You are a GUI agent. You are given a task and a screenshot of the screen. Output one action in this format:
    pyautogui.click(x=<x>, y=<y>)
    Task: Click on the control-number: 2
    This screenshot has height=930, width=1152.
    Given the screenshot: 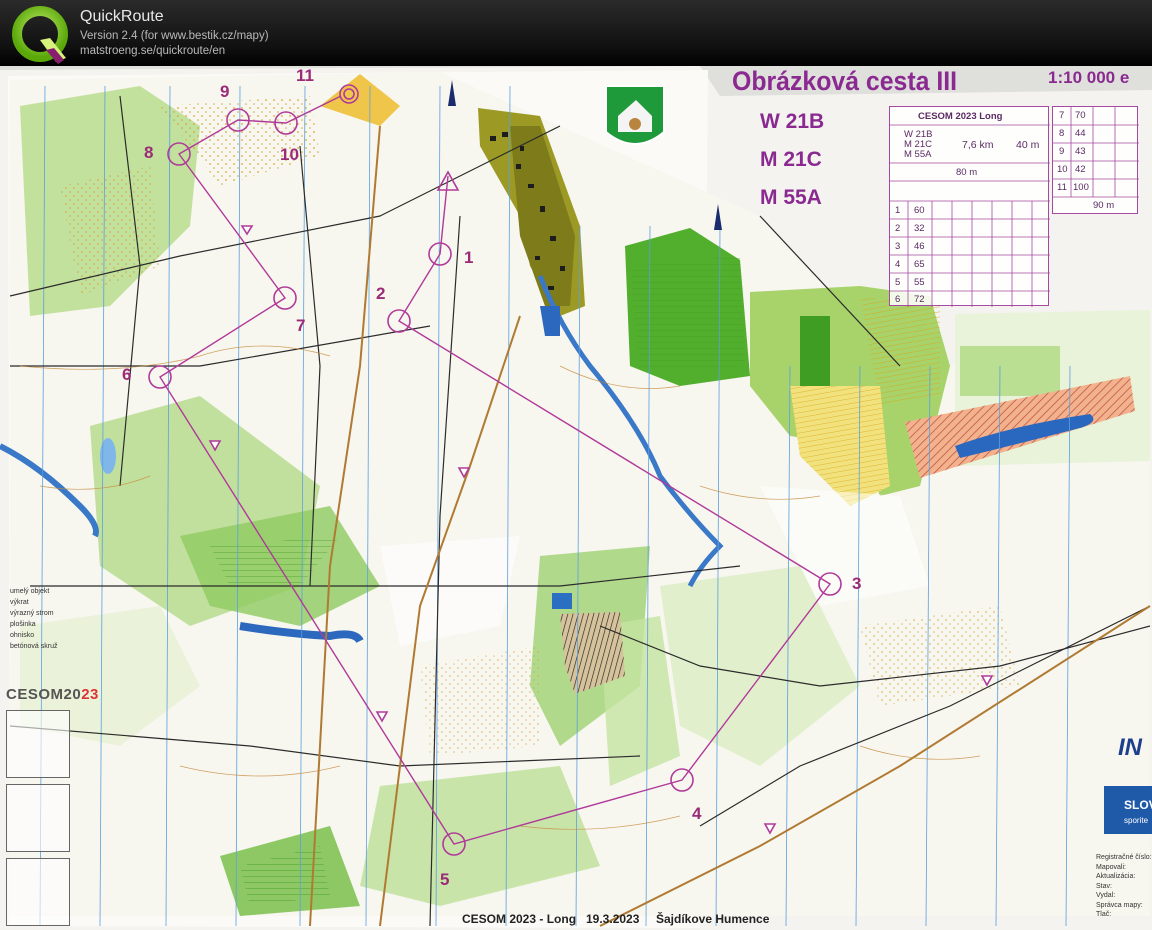 What is the action you would take?
    pyautogui.click(x=381, y=293)
    